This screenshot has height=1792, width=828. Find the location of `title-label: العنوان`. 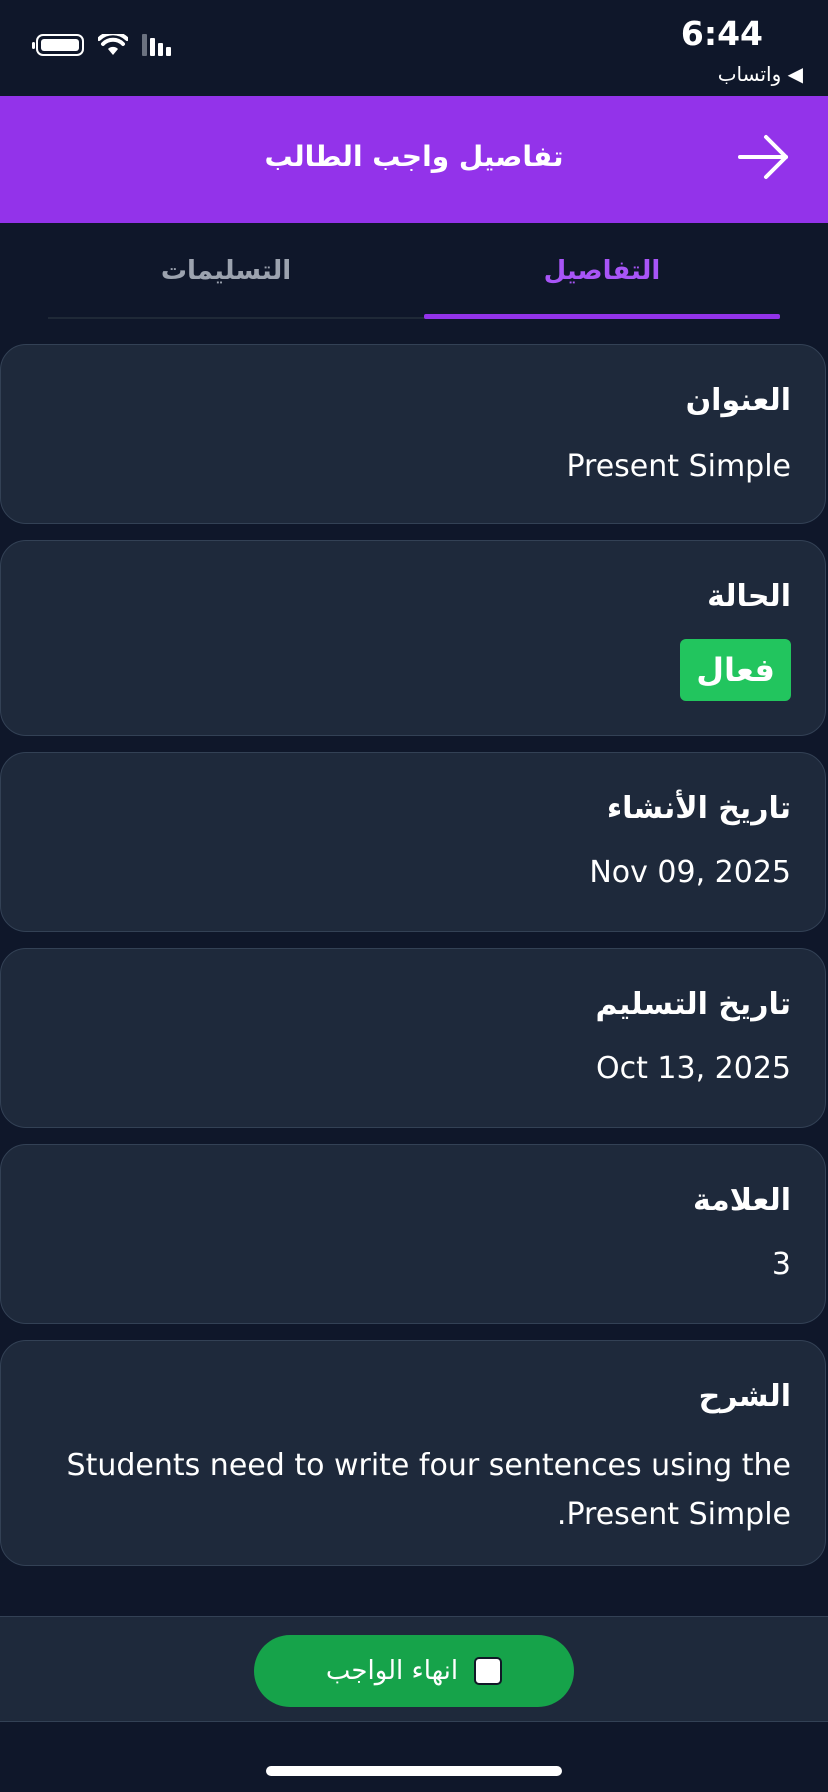

title-label: العنوان is located at coordinates (738, 400).